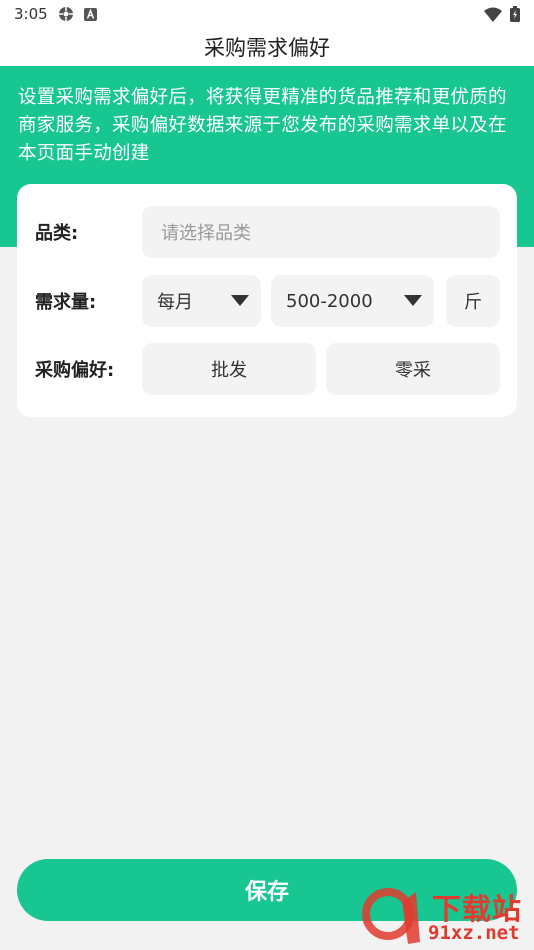 Image resolution: width=534 pixels, height=950 pixels. I want to click on a-badge-icon, so click(90, 14).